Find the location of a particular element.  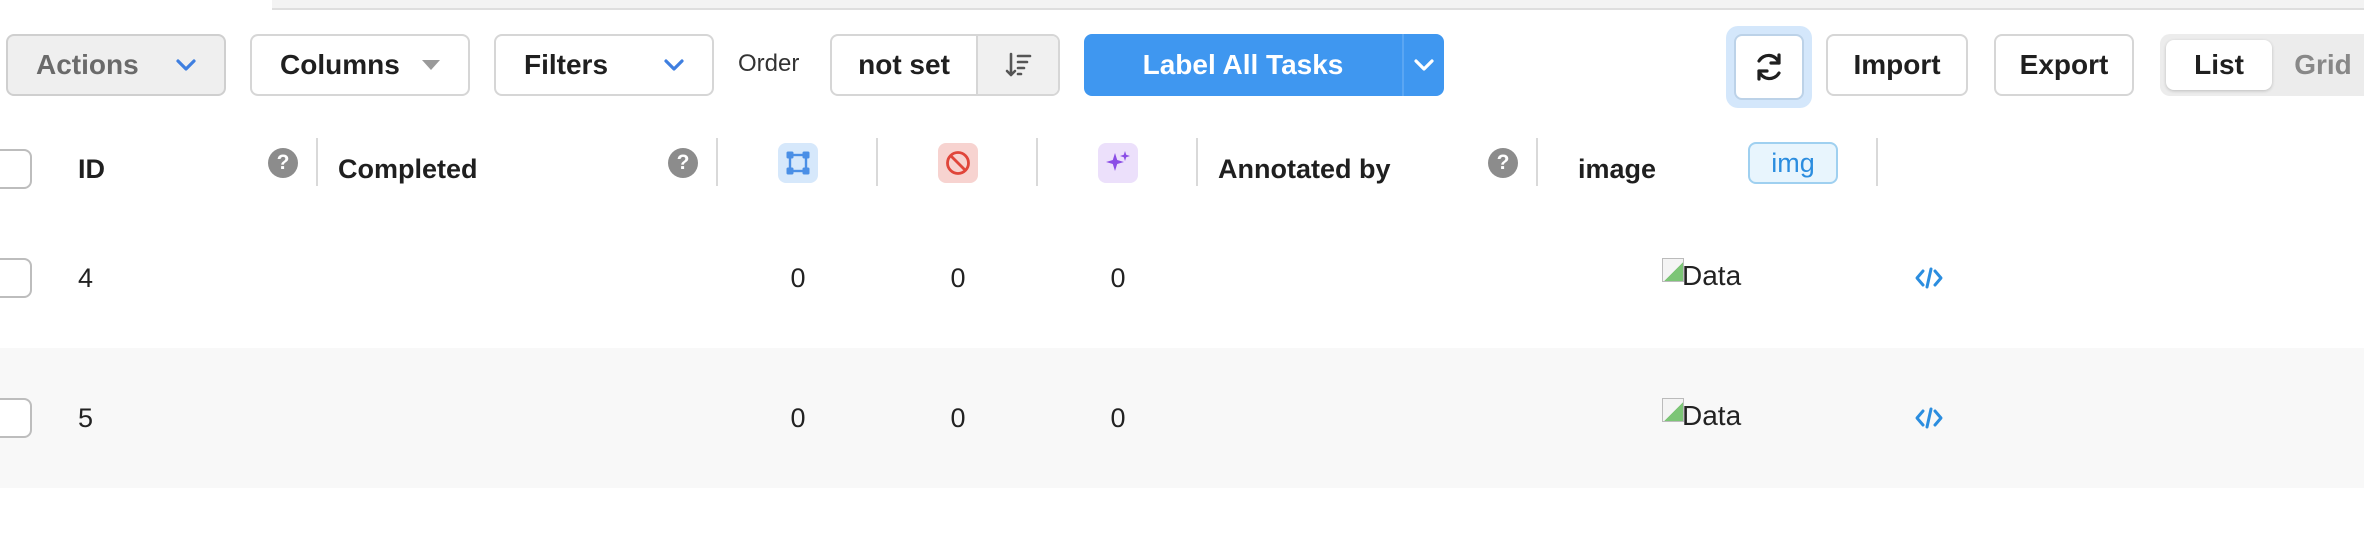

export-button: Export is located at coordinates (2064, 65).